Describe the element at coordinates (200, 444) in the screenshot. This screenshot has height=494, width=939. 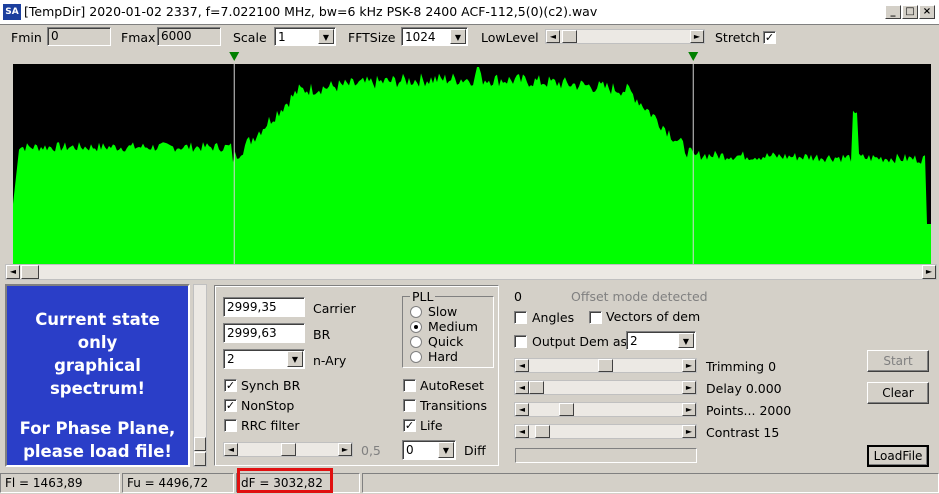
I see `scroll-thumb` at that location.